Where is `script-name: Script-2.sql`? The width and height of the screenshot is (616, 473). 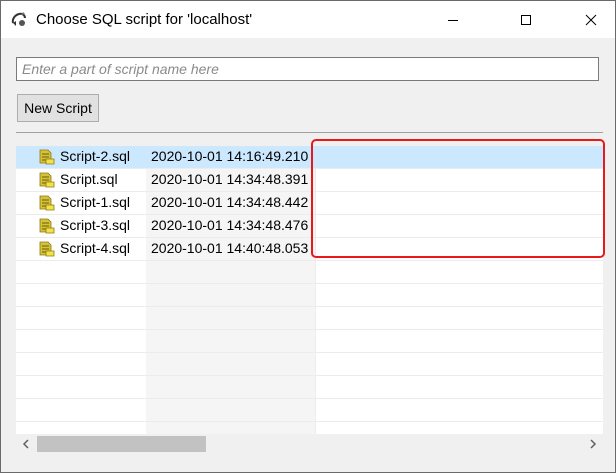
script-name: Script-2.sql is located at coordinates (95, 156).